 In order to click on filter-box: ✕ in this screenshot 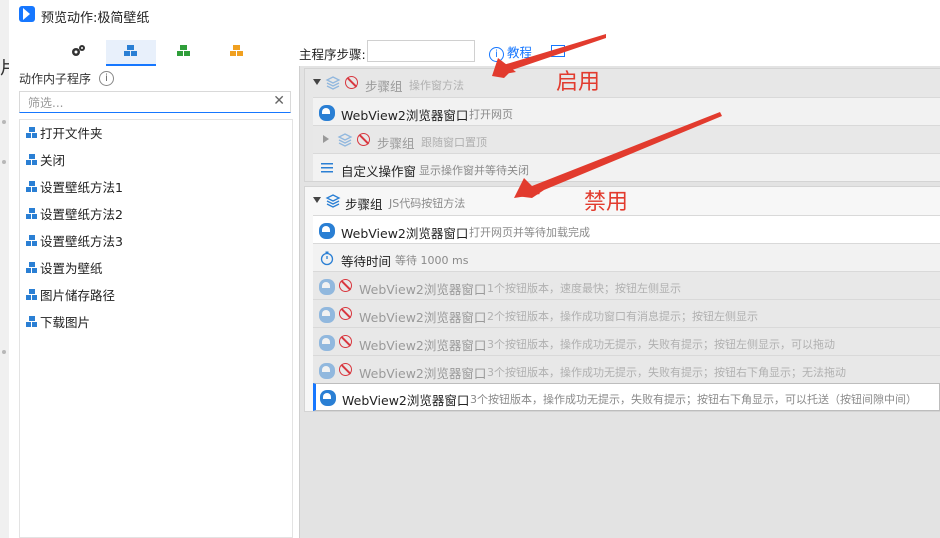, I will do `click(155, 102)`.